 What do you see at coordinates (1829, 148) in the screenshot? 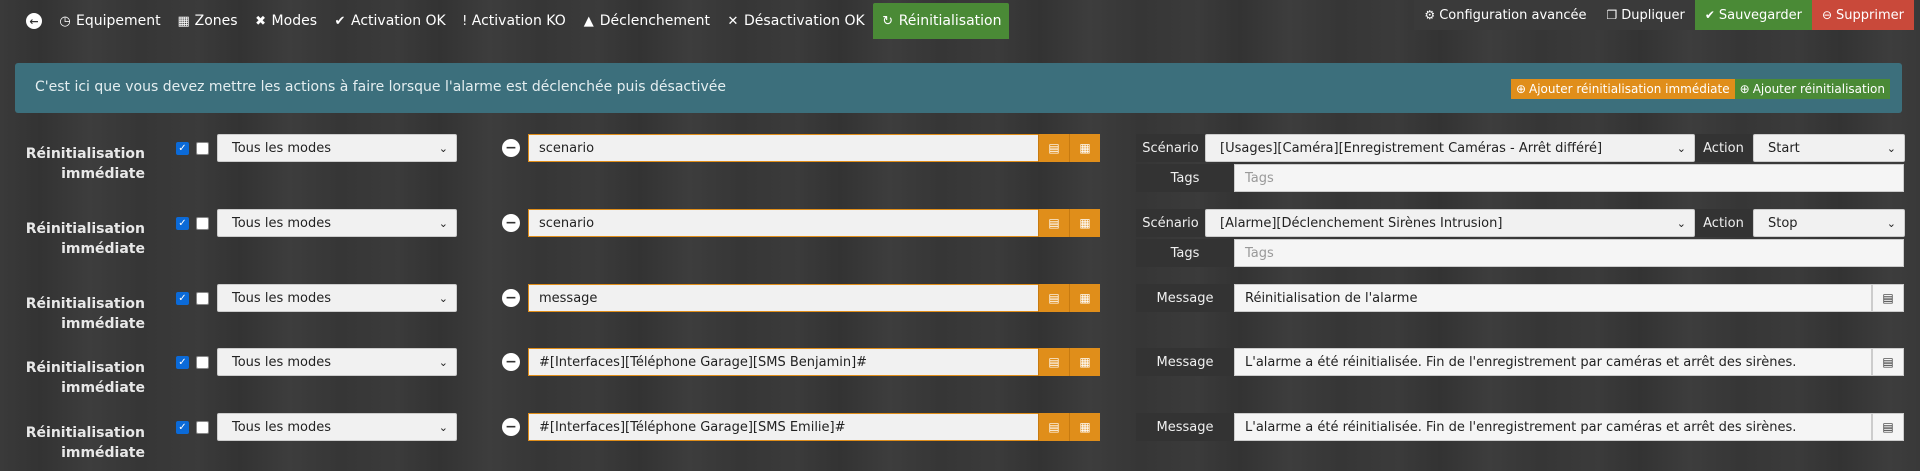
I see `action-select: Start ⌄` at bounding box center [1829, 148].